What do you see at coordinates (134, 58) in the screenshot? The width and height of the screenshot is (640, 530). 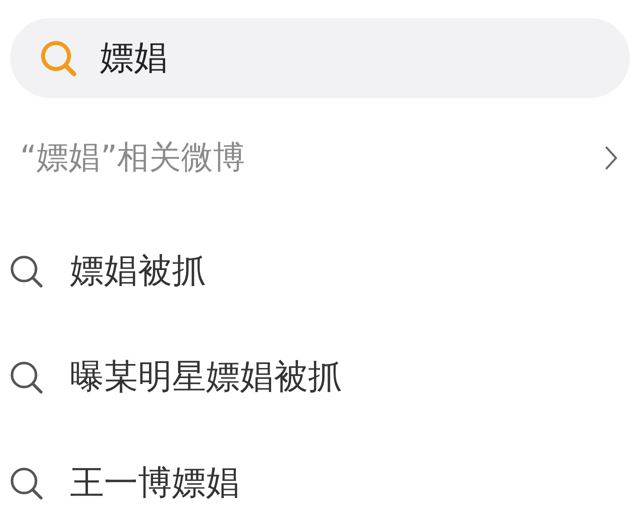 I see `search-query: 嫖娼` at bounding box center [134, 58].